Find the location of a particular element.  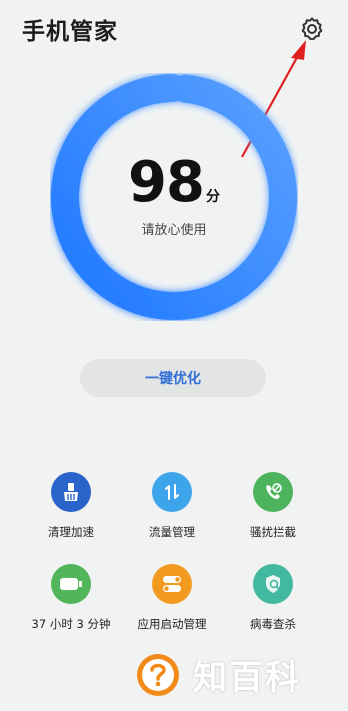

tool-virus-scan: 病毒查杀 is located at coordinates (273, 598).